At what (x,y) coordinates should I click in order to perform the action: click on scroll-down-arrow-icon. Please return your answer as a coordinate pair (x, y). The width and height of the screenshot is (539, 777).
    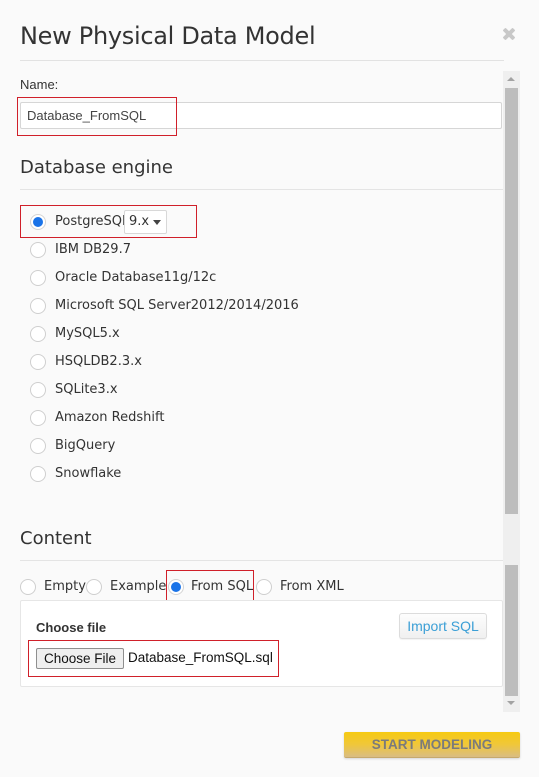
    Looking at the image, I should click on (511, 703).